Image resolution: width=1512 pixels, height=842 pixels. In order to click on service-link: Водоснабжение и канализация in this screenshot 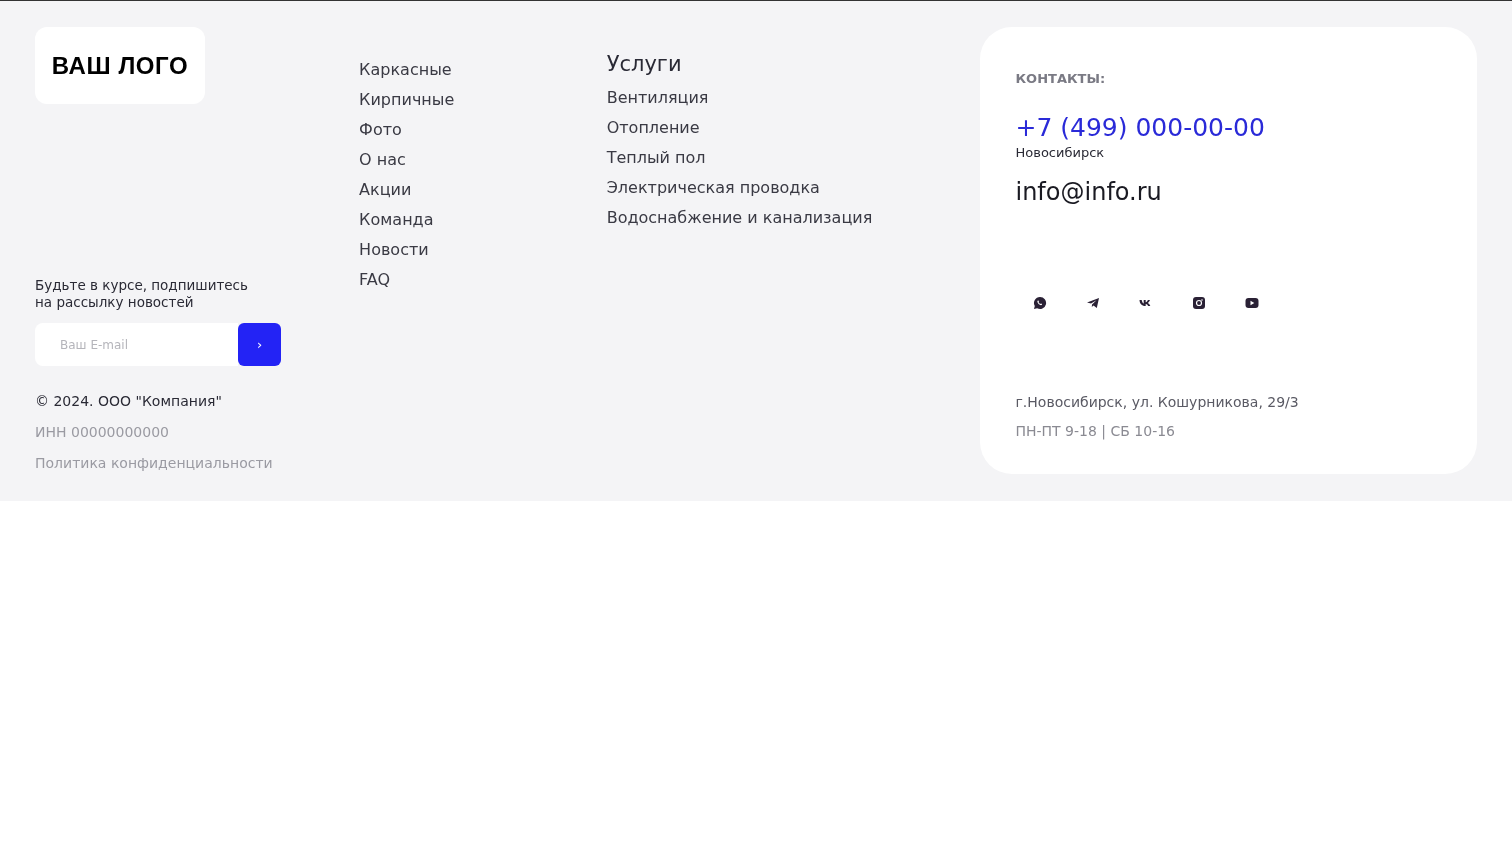, I will do `click(739, 218)`.